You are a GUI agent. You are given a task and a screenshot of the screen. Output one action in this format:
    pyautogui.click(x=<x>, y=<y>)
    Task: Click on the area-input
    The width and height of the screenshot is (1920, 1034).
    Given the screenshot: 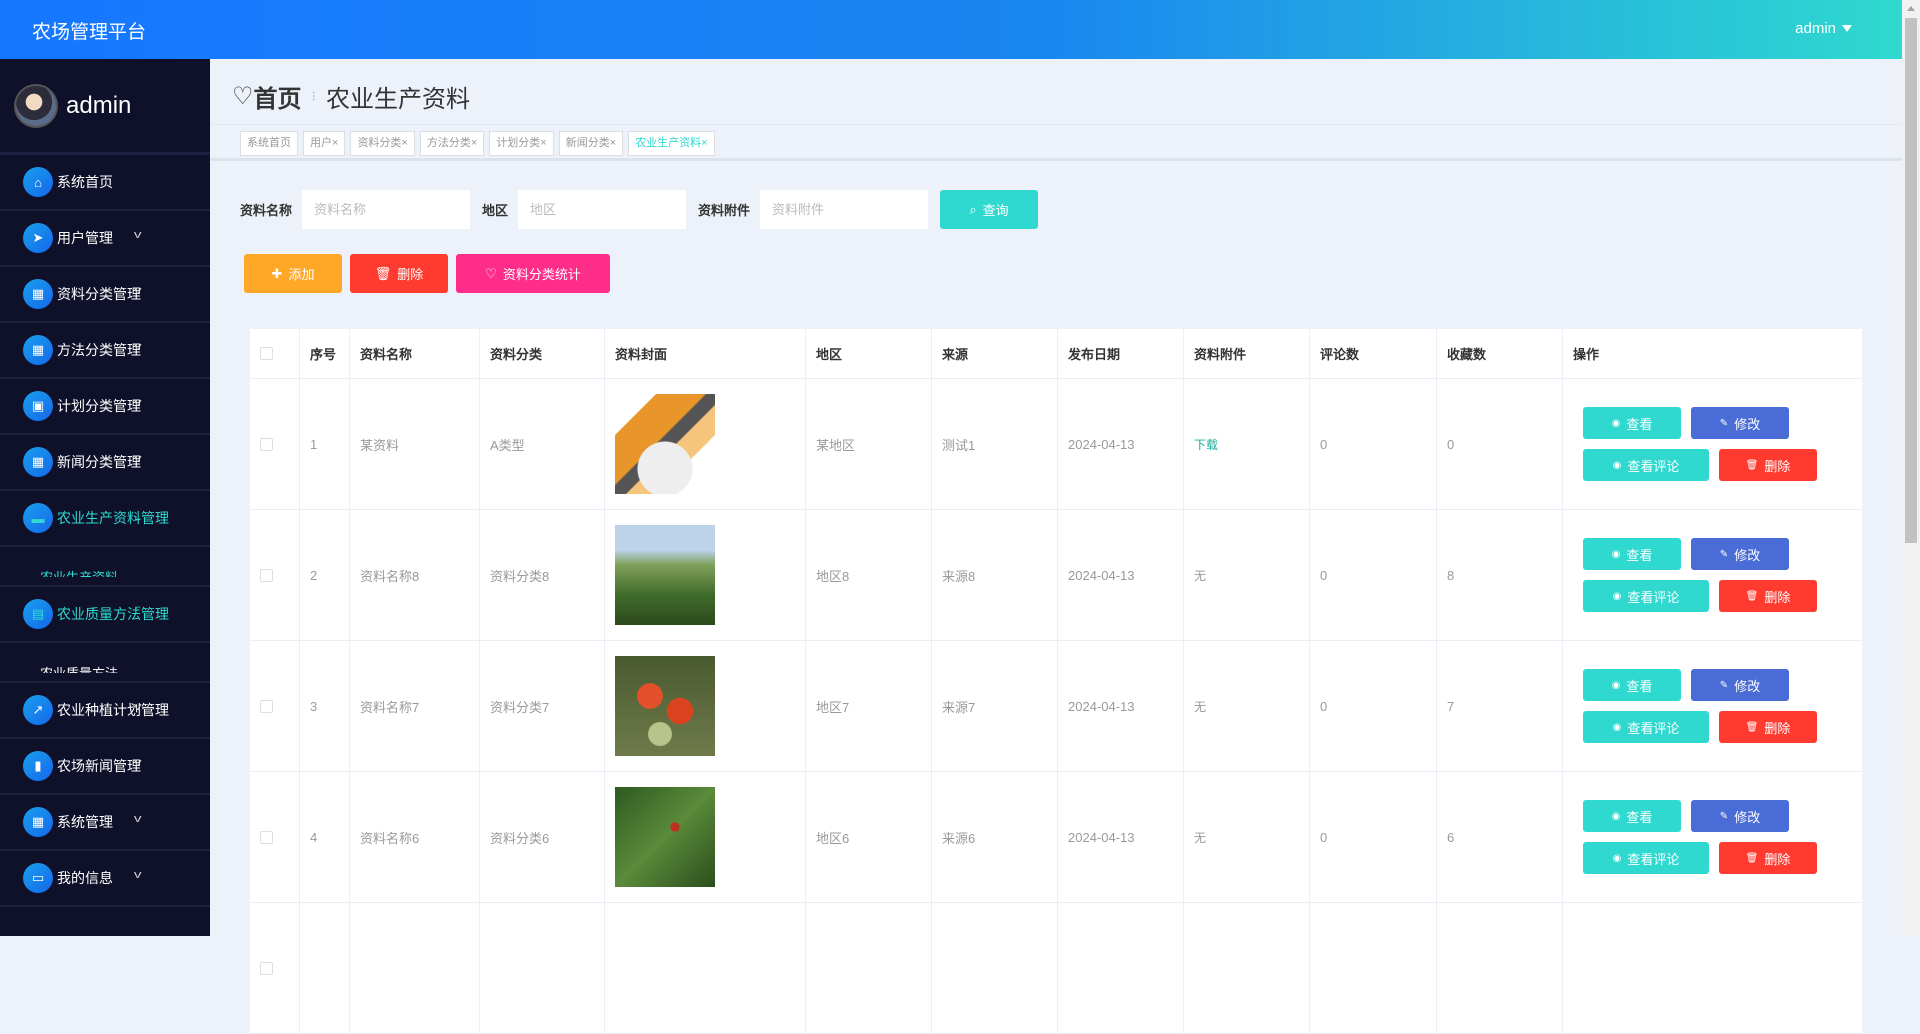 What is the action you would take?
    pyautogui.click(x=602, y=209)
    